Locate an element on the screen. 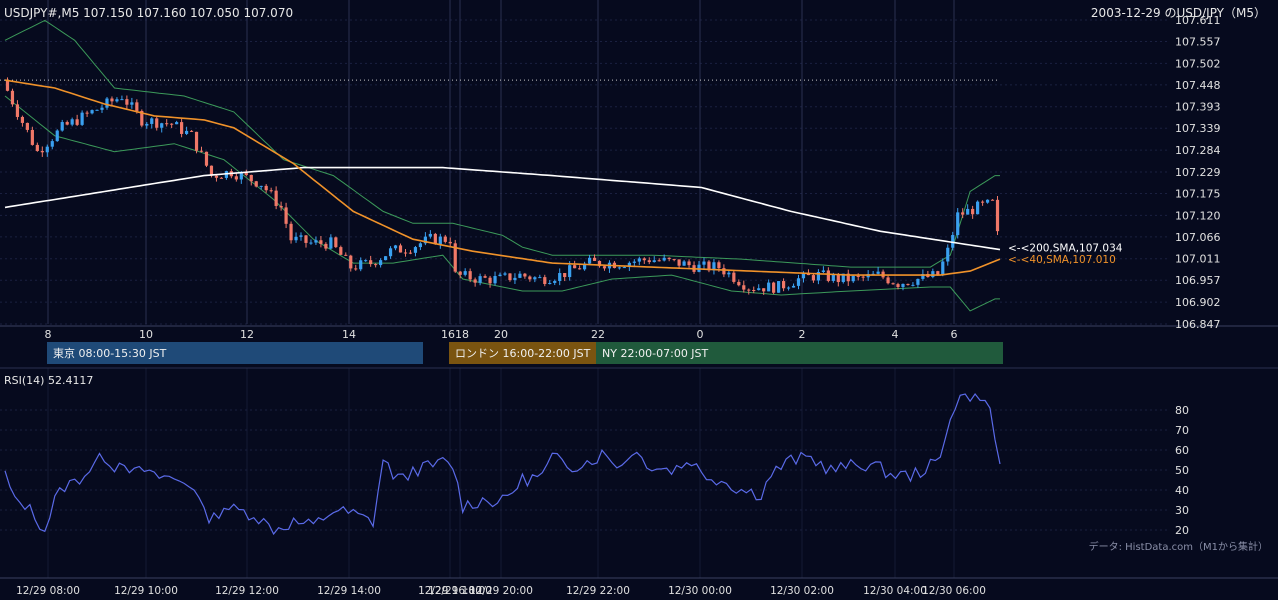 Image resolution: width=1278 pixels, height=600 pixels. rsi-tick-label: 30 is located at coordinates (1182, 510).